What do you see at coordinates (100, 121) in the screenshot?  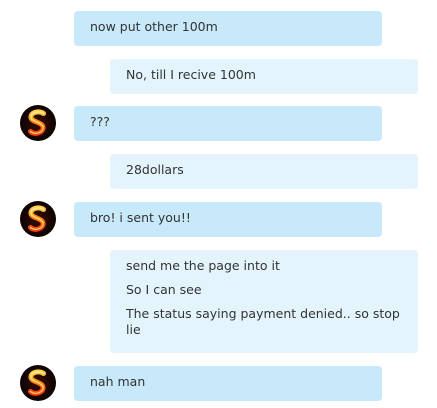 I see `message-text: ???` at bounding box center [100, 121].